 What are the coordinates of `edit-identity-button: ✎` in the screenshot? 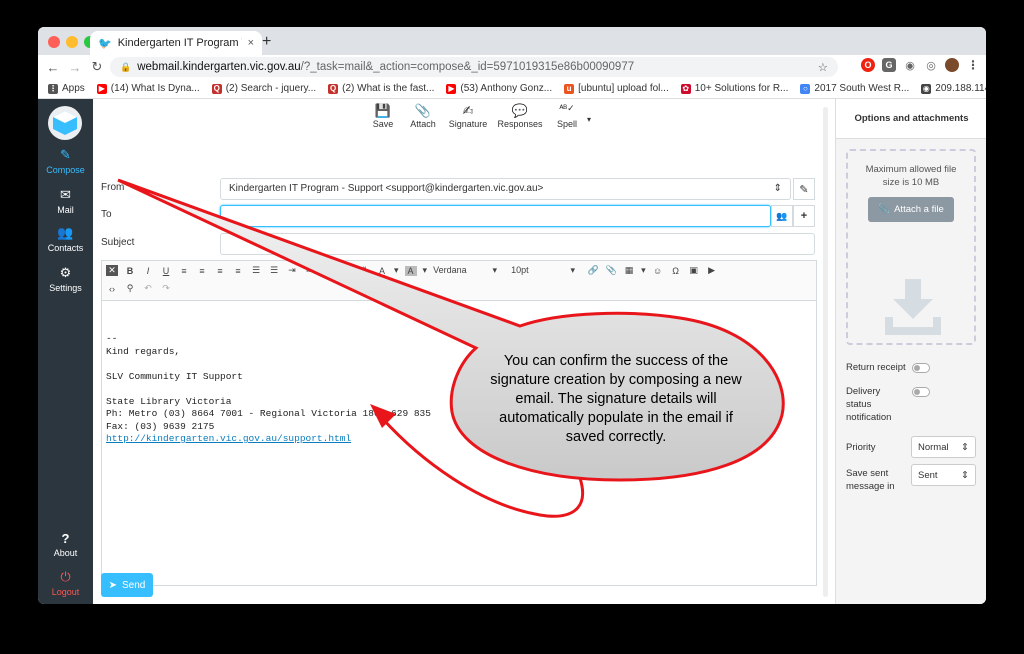 It's located at (804, 189).